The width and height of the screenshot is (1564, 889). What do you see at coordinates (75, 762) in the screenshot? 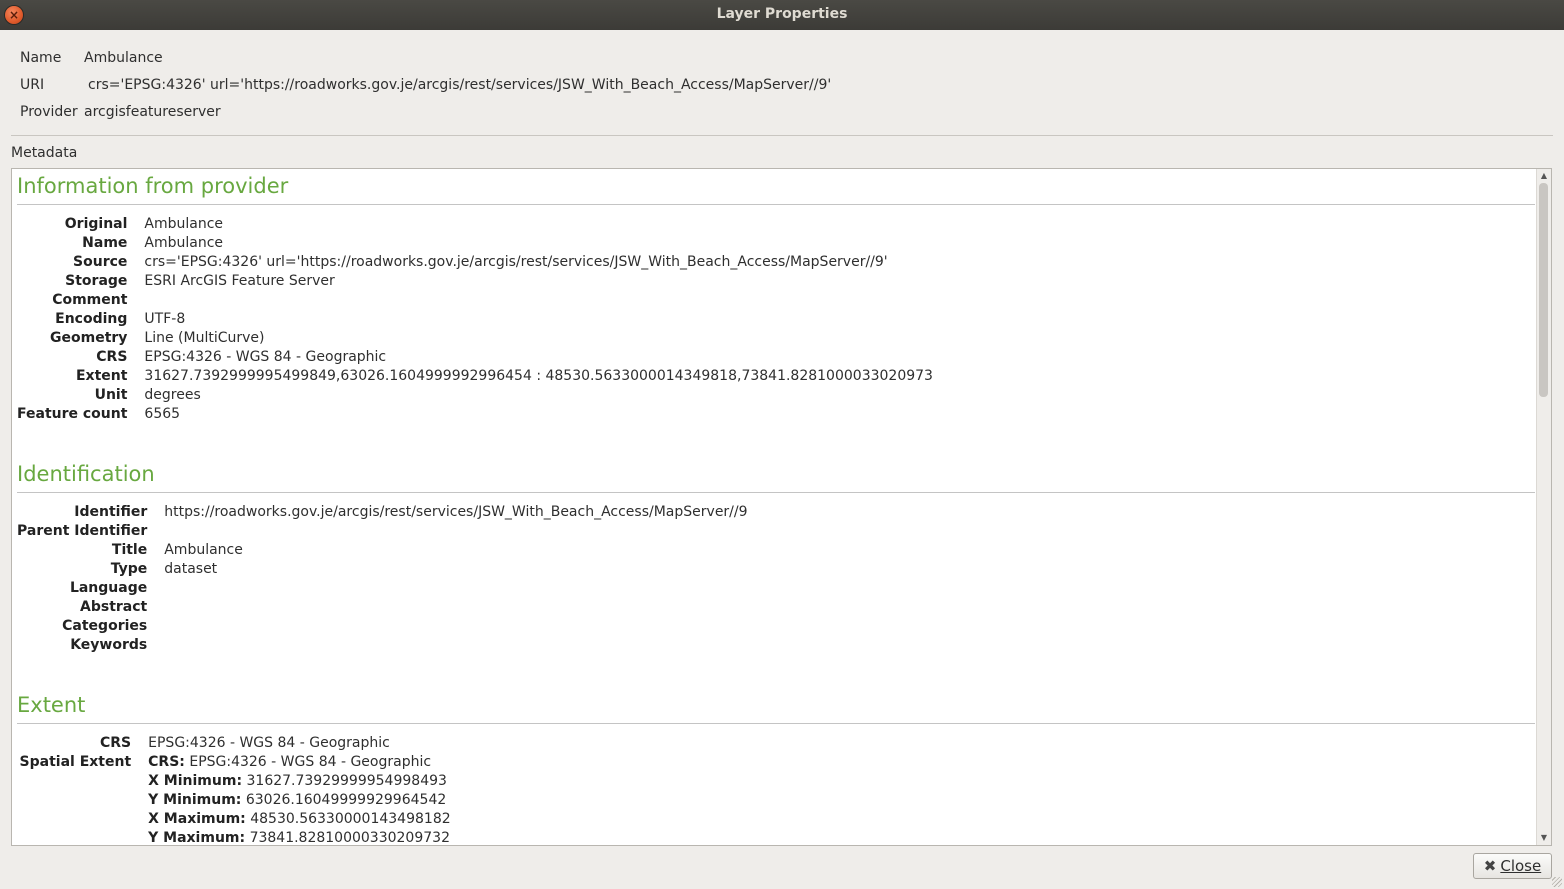
I see `spatial-extent-key: Spatial Extent` at bounding box center [75, 762].